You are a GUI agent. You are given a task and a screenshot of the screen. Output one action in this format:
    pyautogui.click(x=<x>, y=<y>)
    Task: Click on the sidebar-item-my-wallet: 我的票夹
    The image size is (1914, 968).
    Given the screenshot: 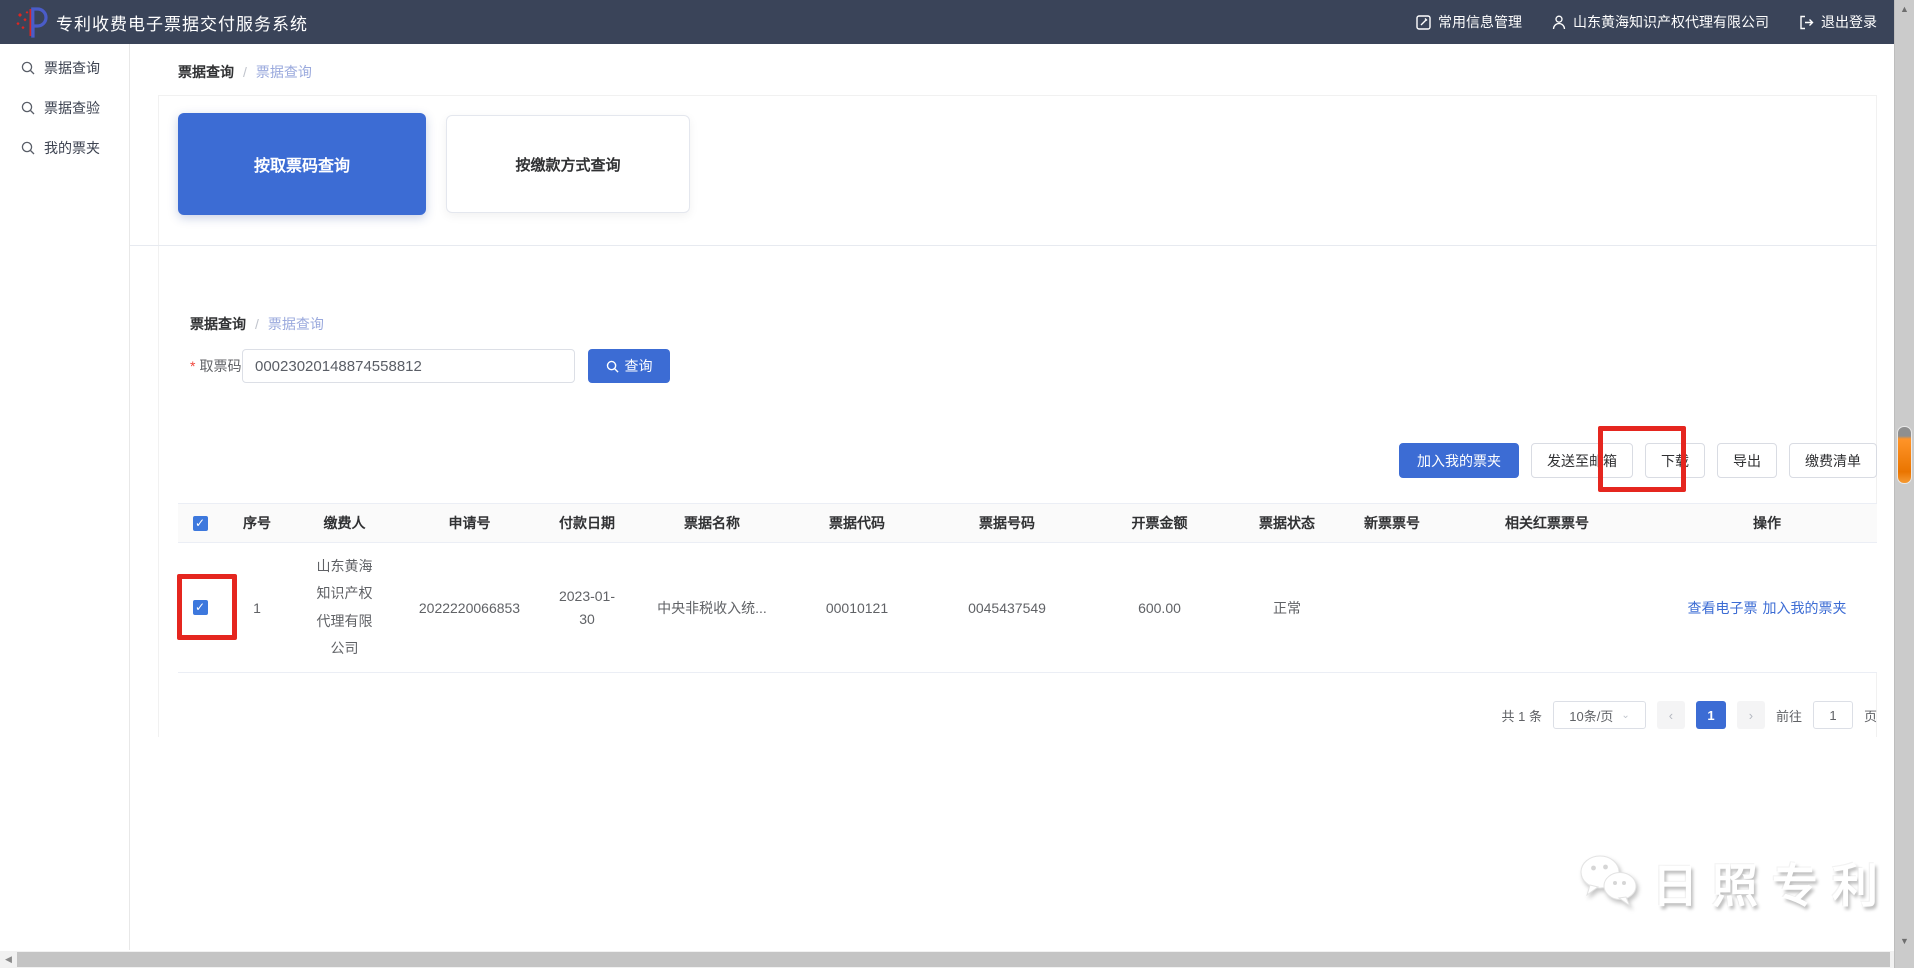 What is the action you would take?
    pyautogui.click(x=64, y=148)
    